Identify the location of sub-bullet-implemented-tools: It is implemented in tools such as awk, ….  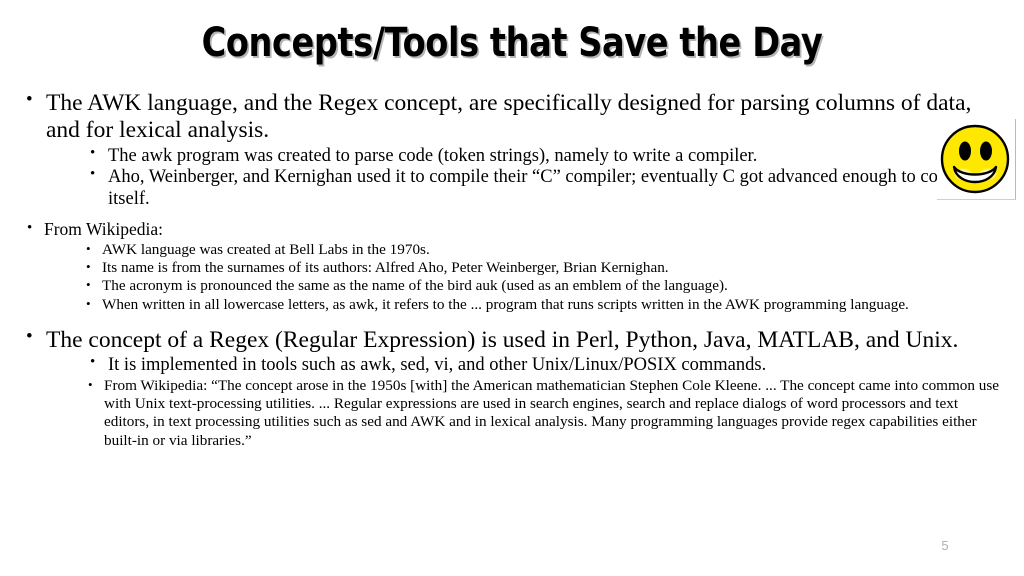
(543, 365).